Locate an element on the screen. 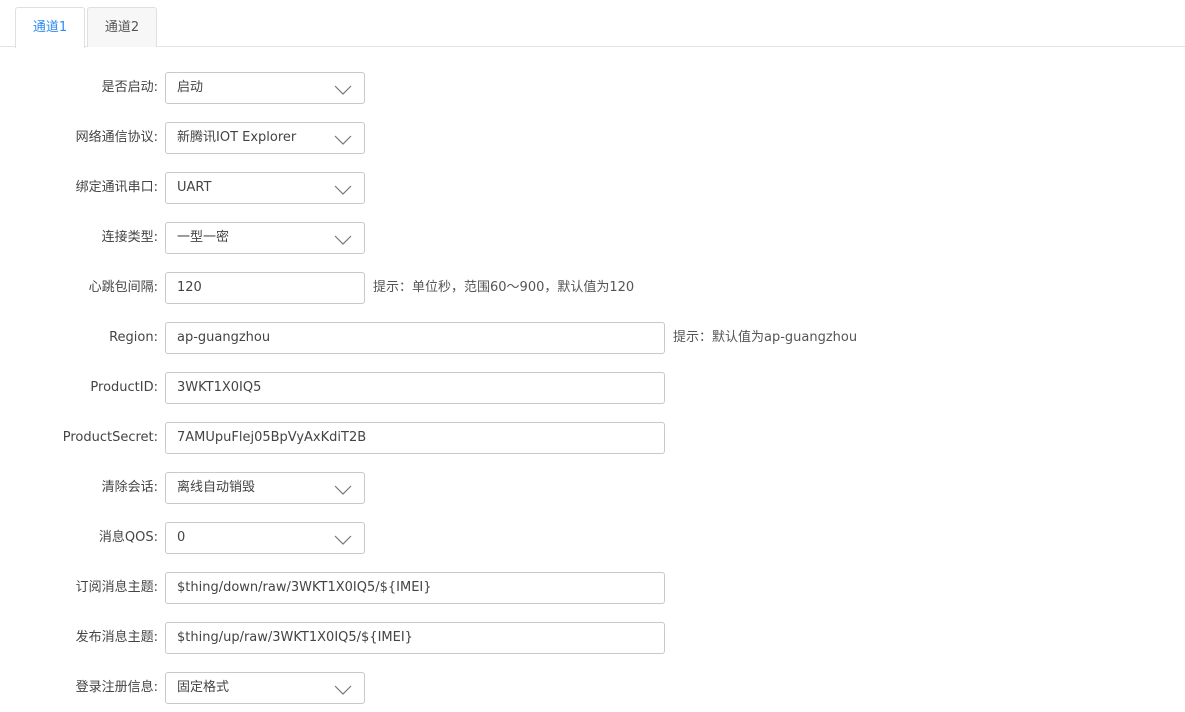 This screenshot has width=1185, height=712. enabled-select: 启动 is located at coordinates (265, 88).